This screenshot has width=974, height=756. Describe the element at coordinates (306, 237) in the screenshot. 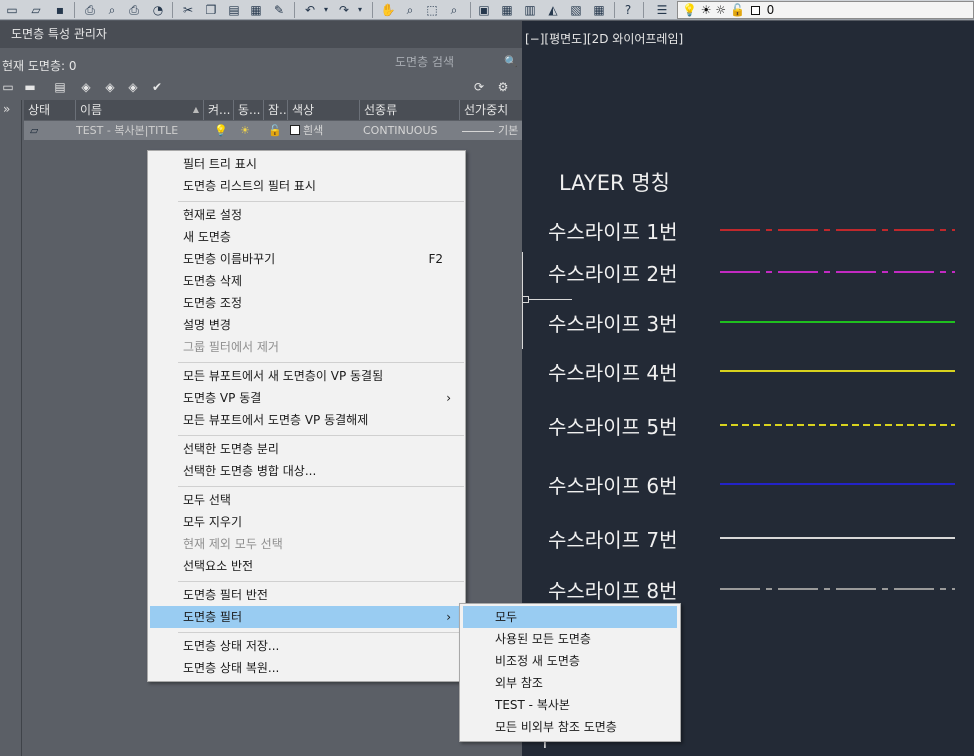

I see `menu-item: 새 도면층` at that location.